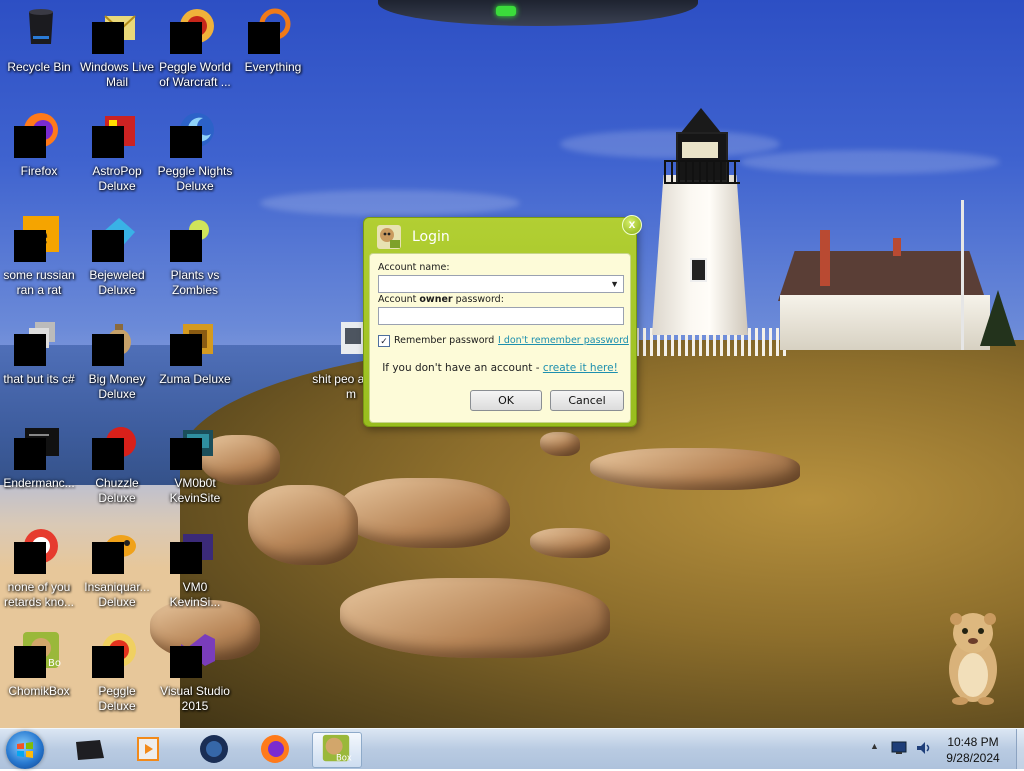 The height and width of the screenshot is (771, 1024). Describe the element at coordinates (923, 748) in the screenshot. I see `audio-icon` at that location.